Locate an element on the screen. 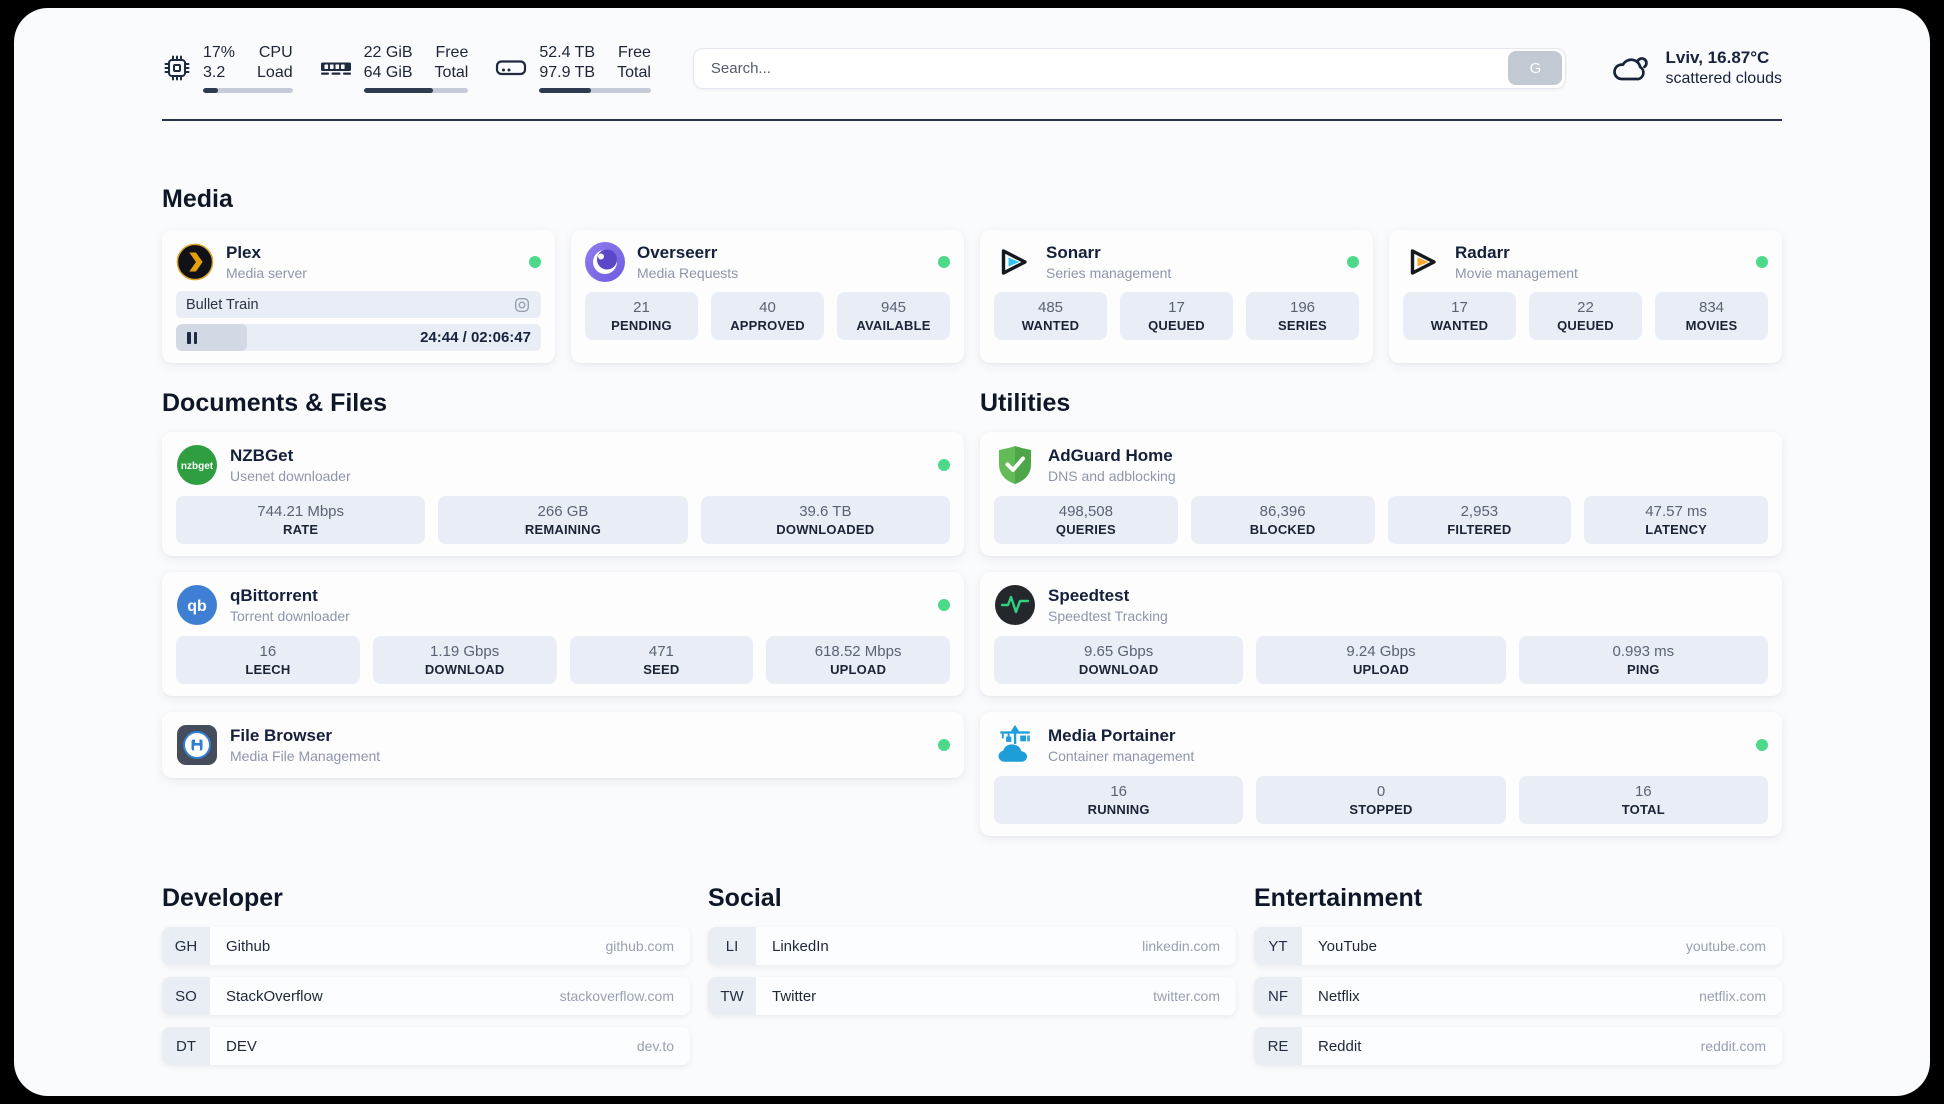  bookmark-linkedin: LI LinkedIn linkedin.com is located at coordinates (972, 946).